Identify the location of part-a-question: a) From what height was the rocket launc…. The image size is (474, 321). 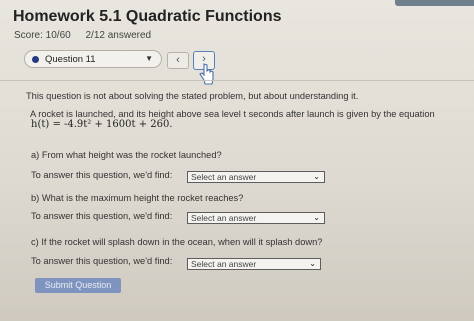
(126, 155).